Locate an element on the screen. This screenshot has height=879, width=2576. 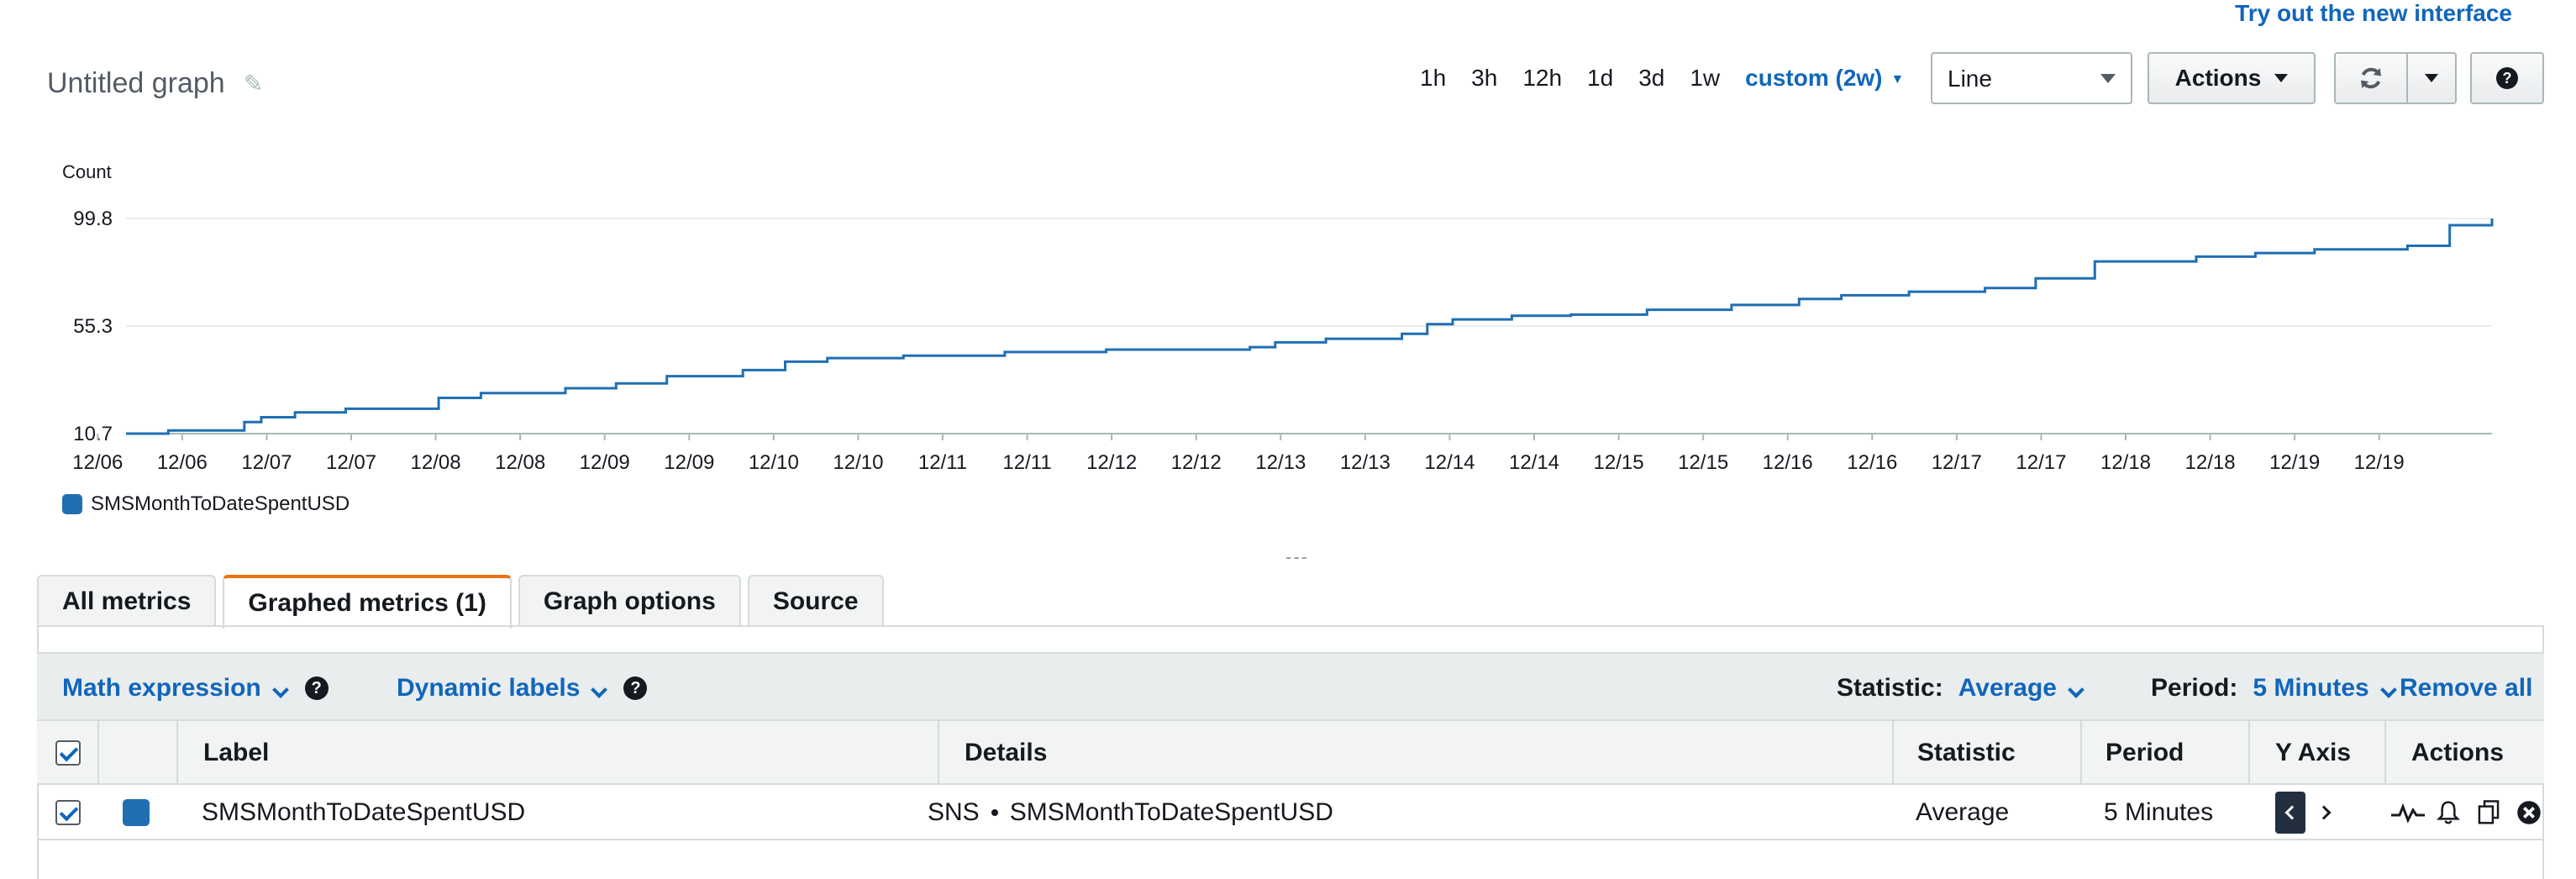
range-3d-button: 3d is located at coordinates (1651, 78).